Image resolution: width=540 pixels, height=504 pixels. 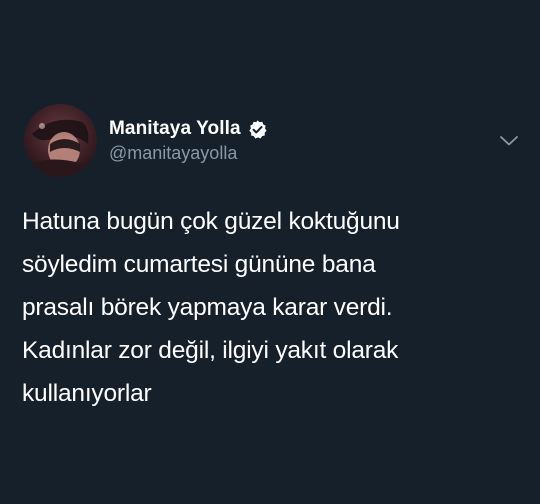 I want to click on author-avatar, so click(x=60, y=140).